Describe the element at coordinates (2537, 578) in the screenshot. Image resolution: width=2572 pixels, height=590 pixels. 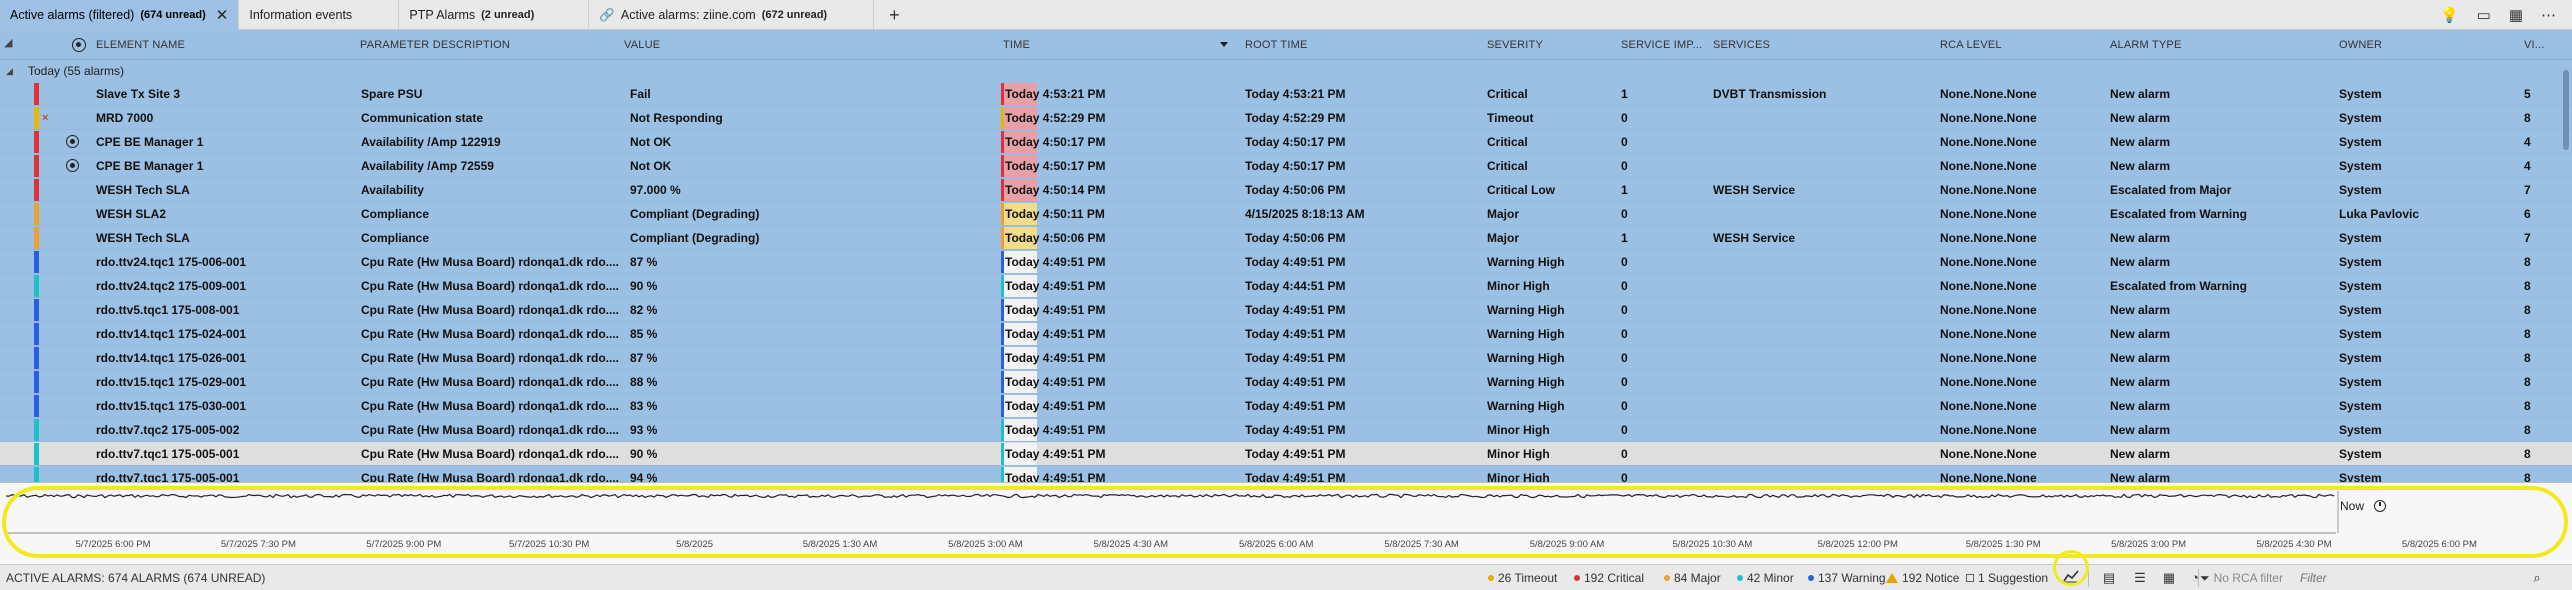
I see `search-icon: ⌕` at that location.